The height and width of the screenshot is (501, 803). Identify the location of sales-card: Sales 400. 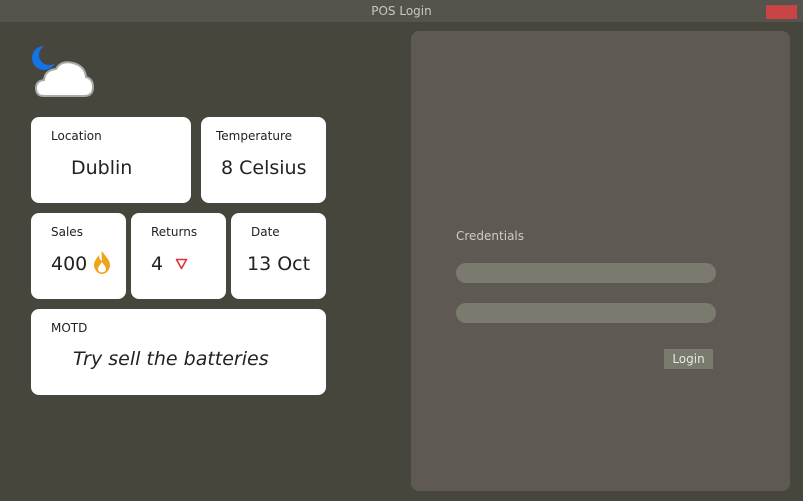
(78, 256).